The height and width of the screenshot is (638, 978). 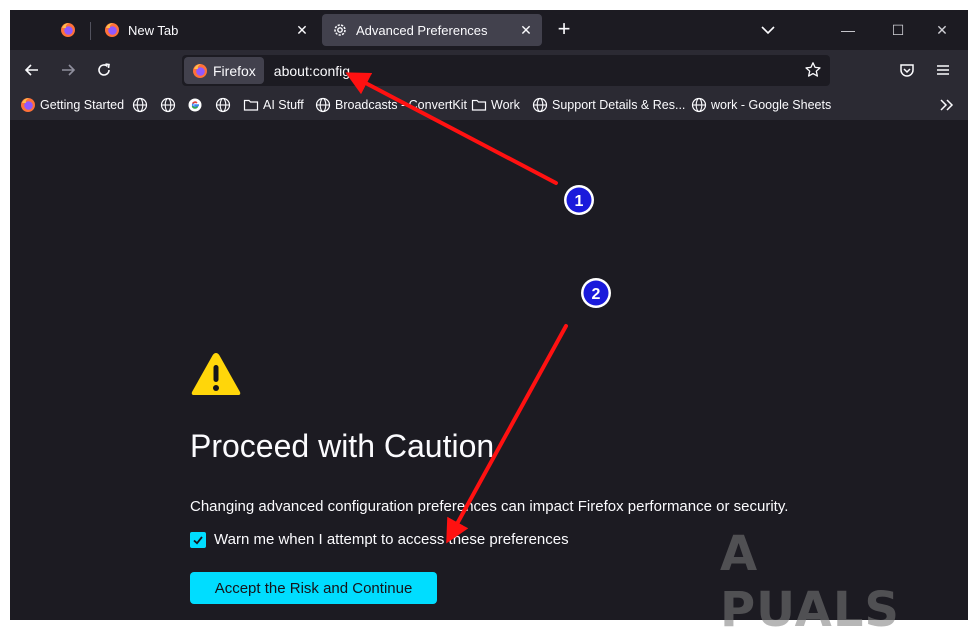 I want to click on bookmark-getting-started: Getting Started, so click(x=72, y=105).